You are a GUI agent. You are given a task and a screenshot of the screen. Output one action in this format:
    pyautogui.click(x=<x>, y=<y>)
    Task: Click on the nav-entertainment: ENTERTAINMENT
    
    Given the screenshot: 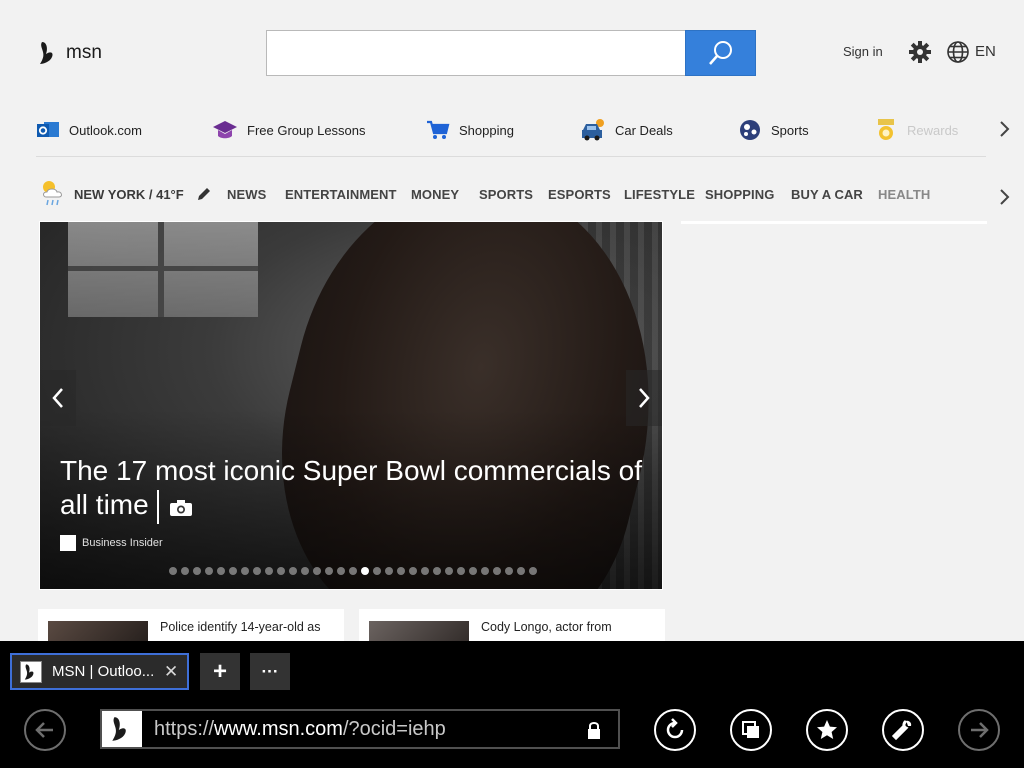 What is the action you would take?
    pyautogui.click(x=341, y=194)
    